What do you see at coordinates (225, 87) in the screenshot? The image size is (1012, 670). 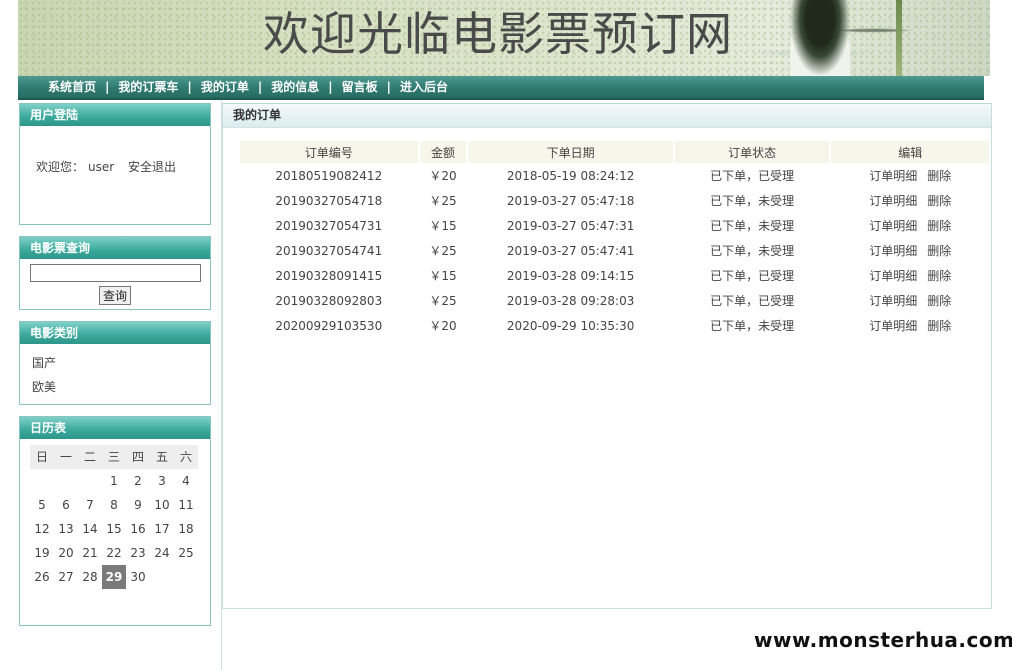 I see `nav-item-2: 我的订单` at bounding box center [225, 87].